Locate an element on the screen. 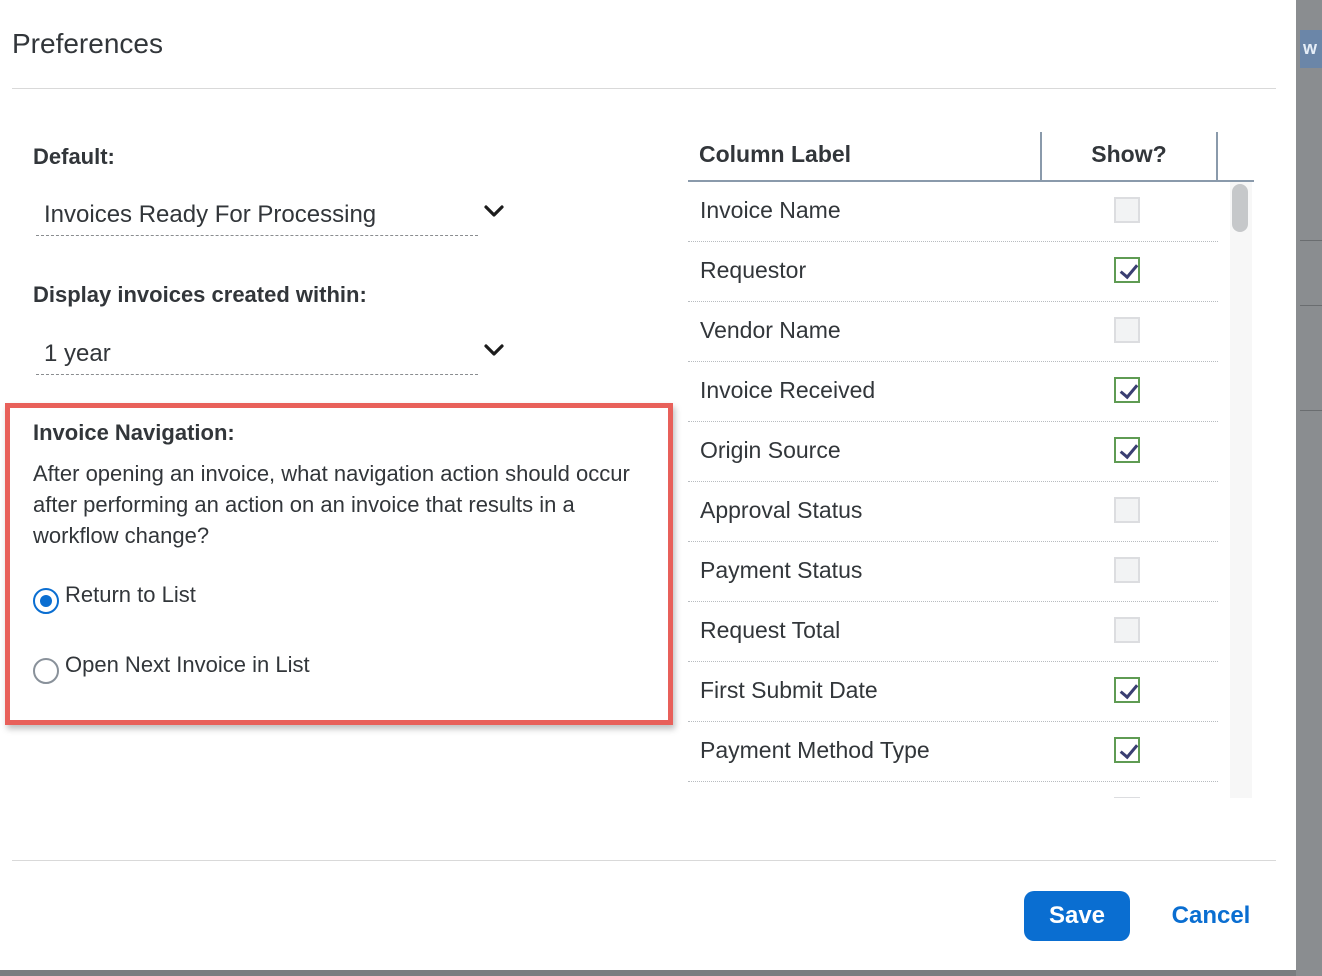 The width and height of the screenshot is (1322, 976). display-within-select: 1 year is located at coordinates (270, 352).